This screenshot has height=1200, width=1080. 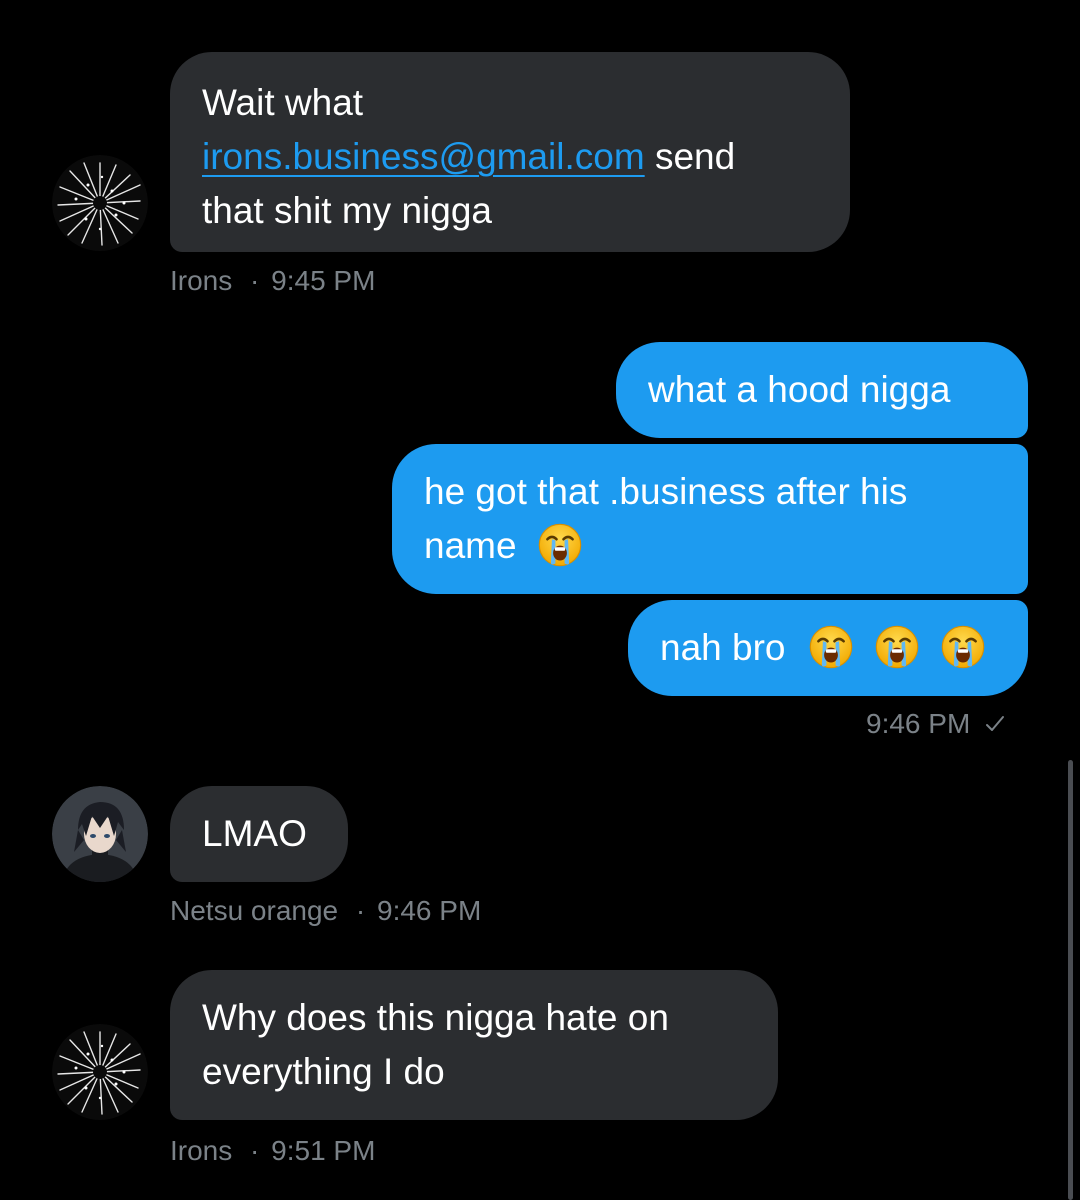 What do you see at coordinates (435, 1017) in the screenshot?
I see `message-text-line: Why does this nigga hate on` at bounding box center [435, 1017].